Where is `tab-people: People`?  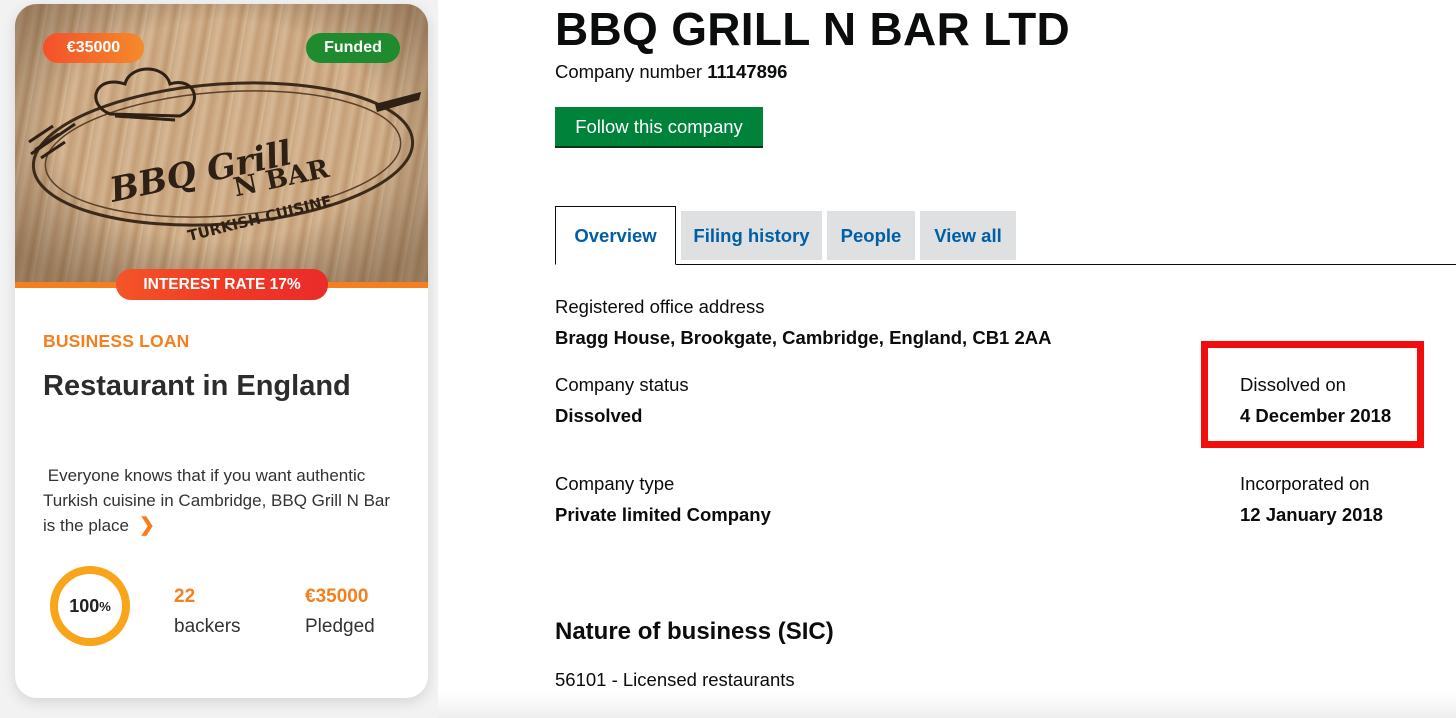
tab-people: People is located at coordinates (871, 235).